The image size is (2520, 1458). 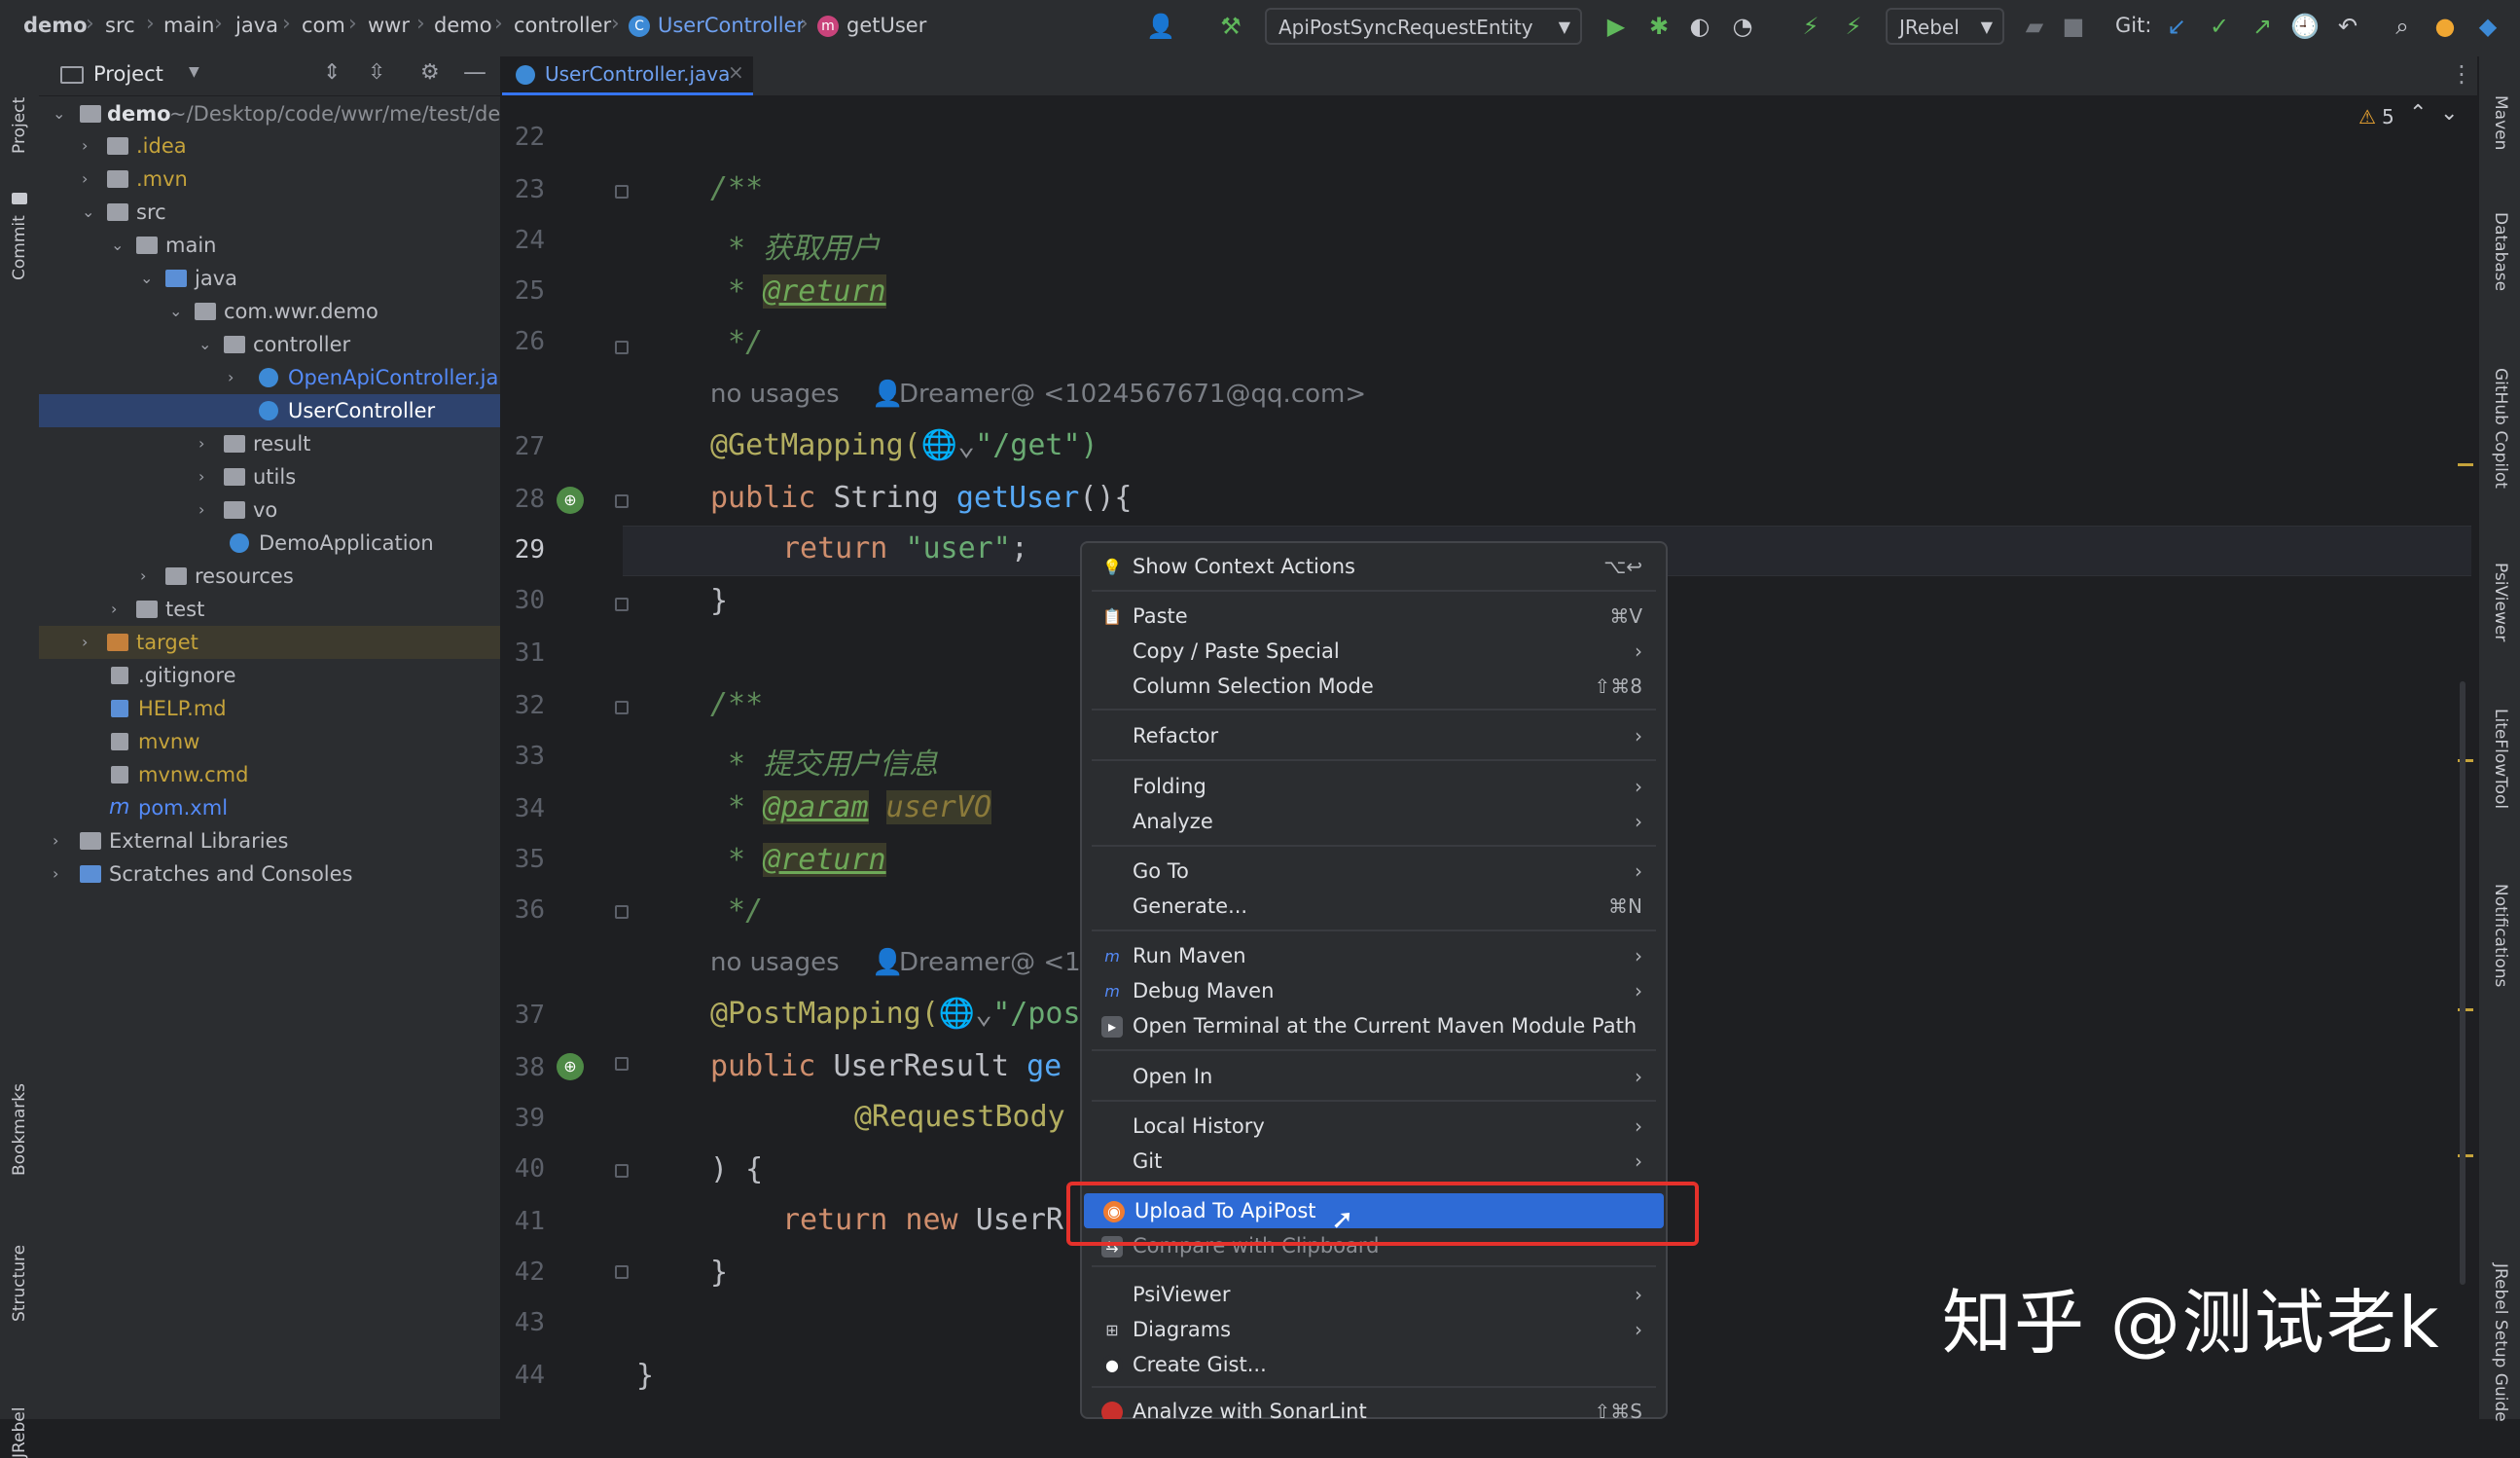 What do you see at coordinates (430, 72) in the screenshot?
I see `gear-icon: ⚙` at bounding box center [430, 72].